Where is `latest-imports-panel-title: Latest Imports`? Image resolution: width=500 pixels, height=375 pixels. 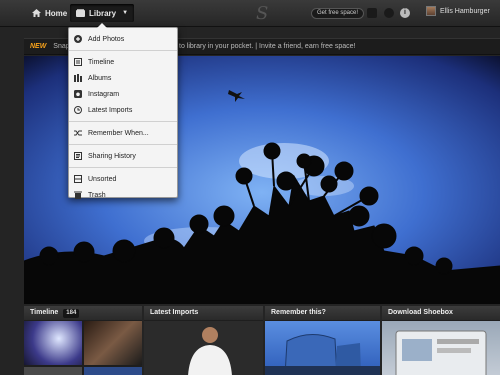
latest-imports-panel-title: Latest Imports is located at coordinates (174, 312).